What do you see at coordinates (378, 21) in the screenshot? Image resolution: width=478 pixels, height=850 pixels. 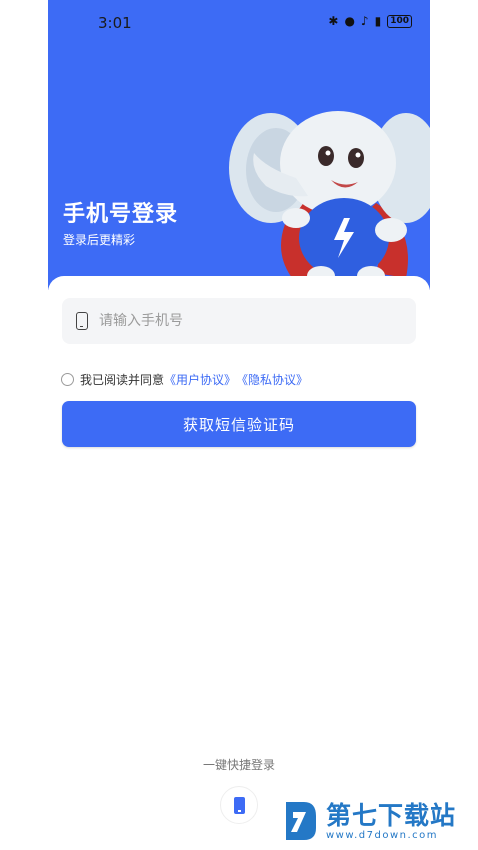 I see `signal-icon: ▮` at bounding box center [378, 21].